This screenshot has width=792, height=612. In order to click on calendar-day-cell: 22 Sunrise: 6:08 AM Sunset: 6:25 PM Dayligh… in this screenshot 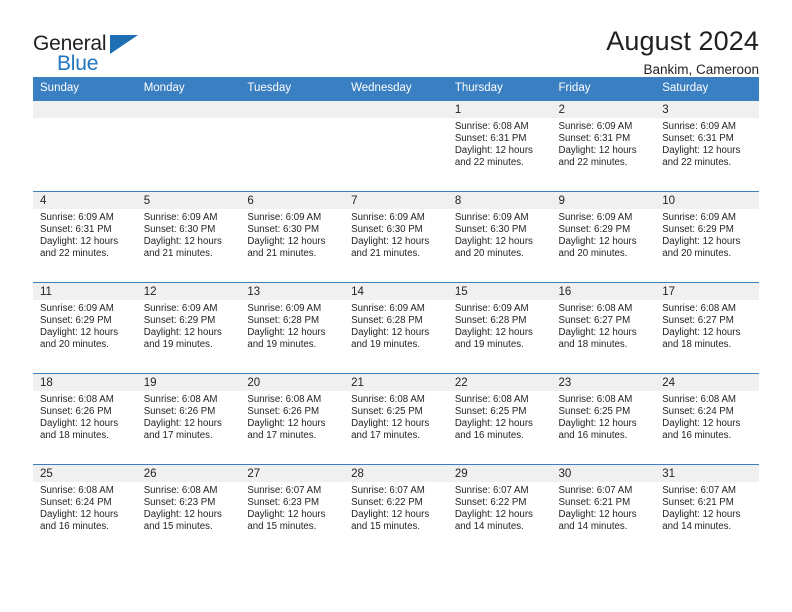, I will do `click(499, 419)`.